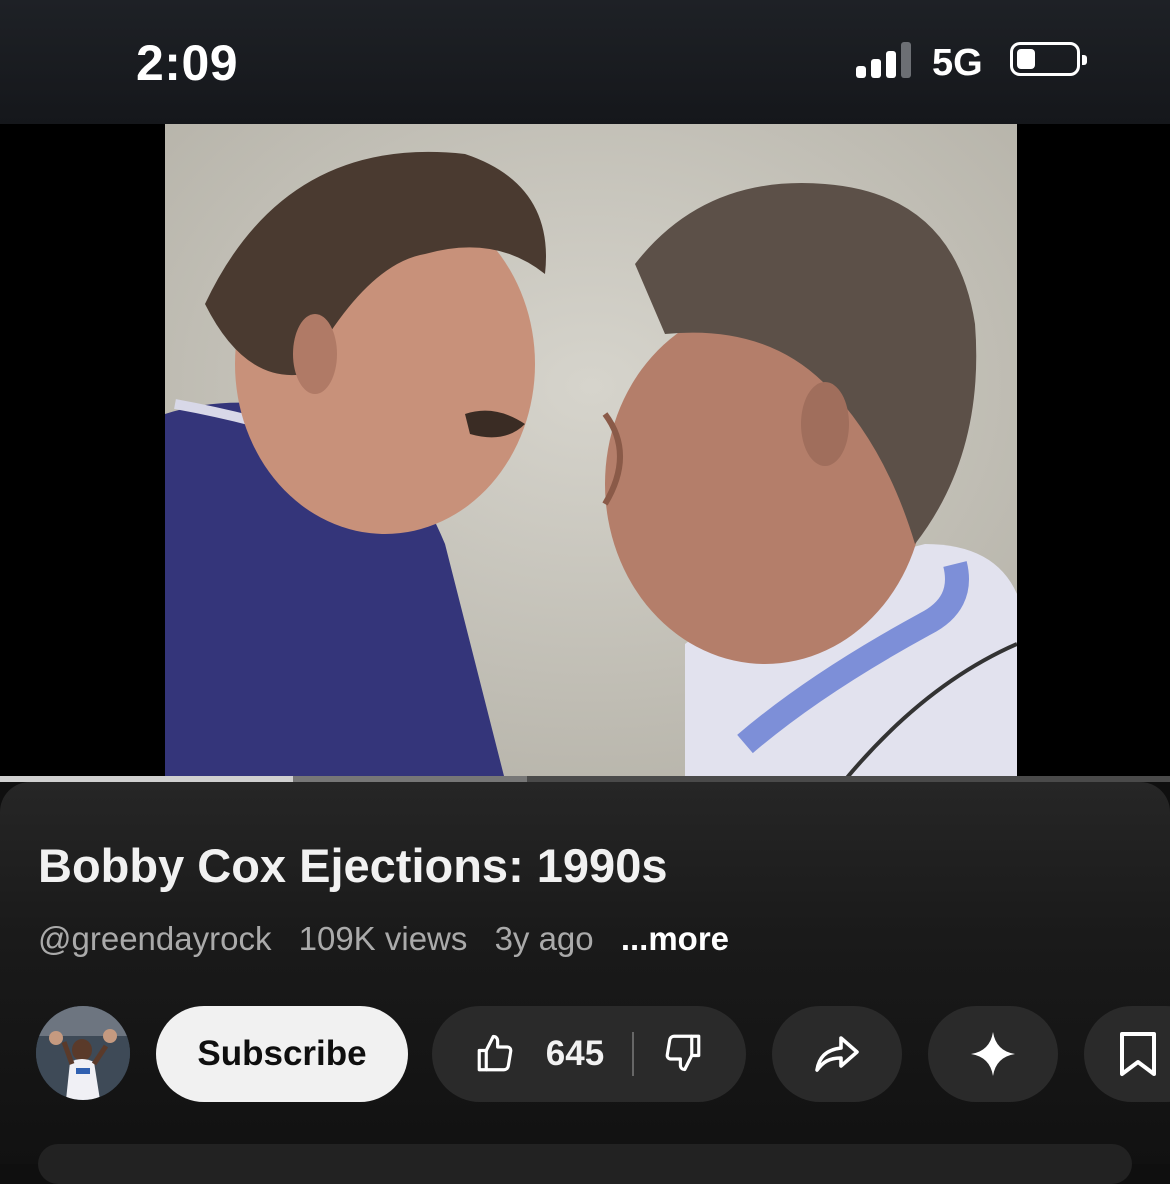 Image resolution: width=1170 pixels, height=1184 pixels. What do you see at coordinates (675, 938) in the screenshot?
I see `more-link: ...more` at bounding box center [675, 938].